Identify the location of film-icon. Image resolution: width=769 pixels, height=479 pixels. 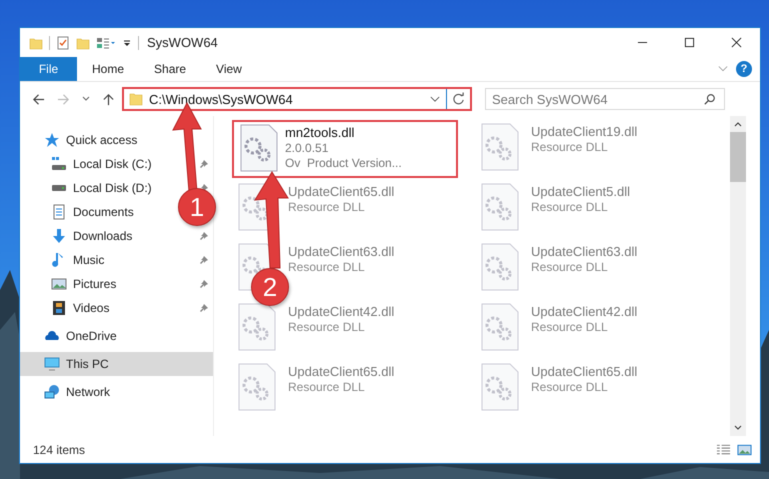
(59, 308).